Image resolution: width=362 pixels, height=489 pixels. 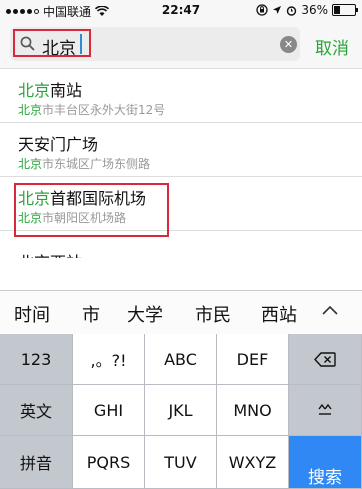 I want to click on candidate-word: 市民, so click(x=213, y=314).